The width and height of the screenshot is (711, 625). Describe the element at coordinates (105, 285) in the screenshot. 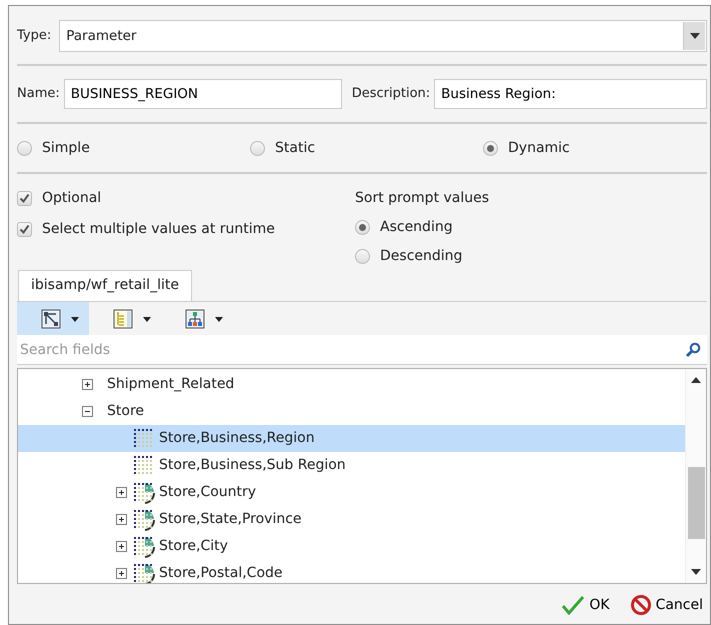

I see `tab: ibisamp/wf_retail_lite` at that location.